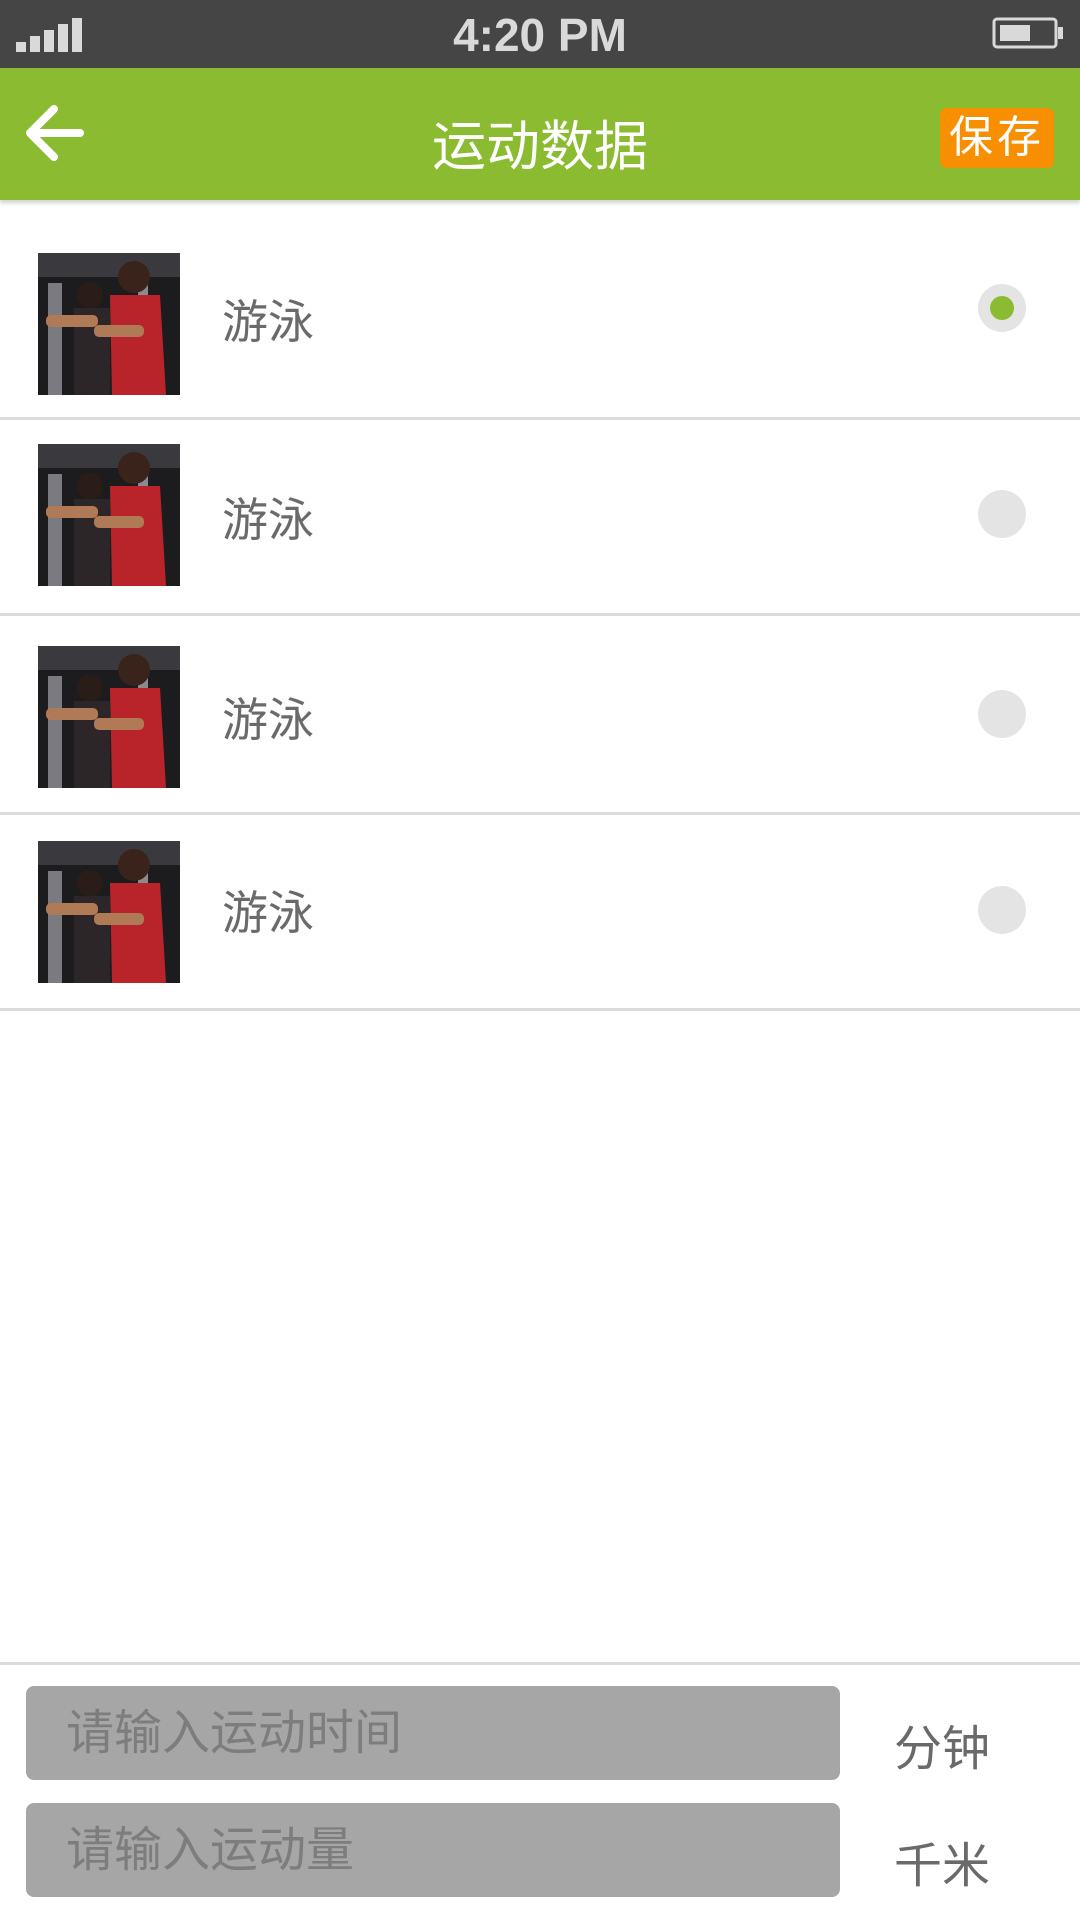 Image resolution: width=1080 pixels, height=1923 pixels. I want to click on status-bar: 4:20 PM, so click(540, 34).